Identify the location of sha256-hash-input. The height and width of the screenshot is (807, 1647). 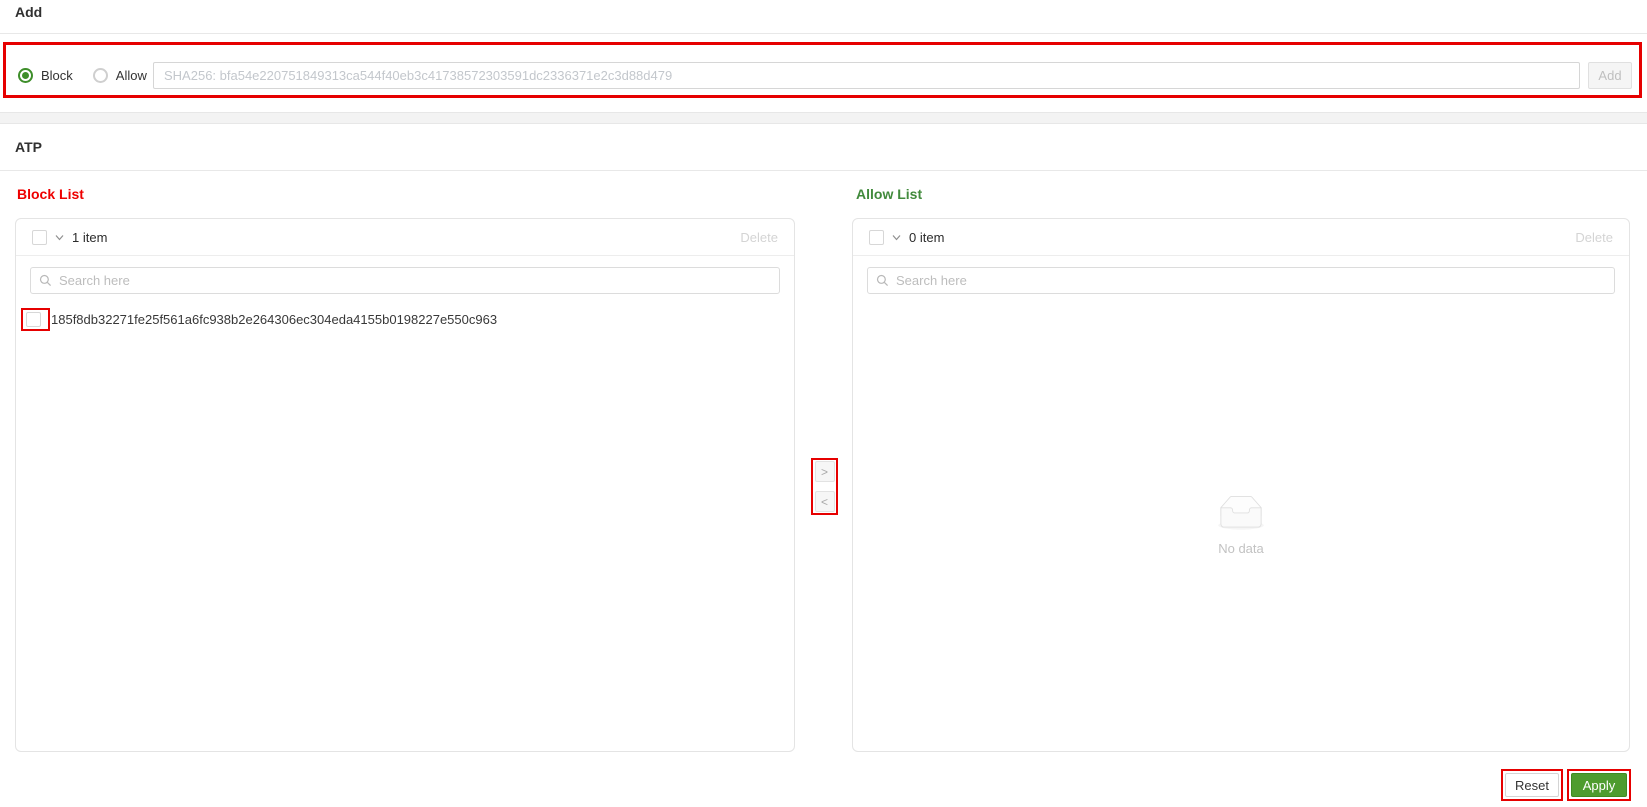
(866, 75).